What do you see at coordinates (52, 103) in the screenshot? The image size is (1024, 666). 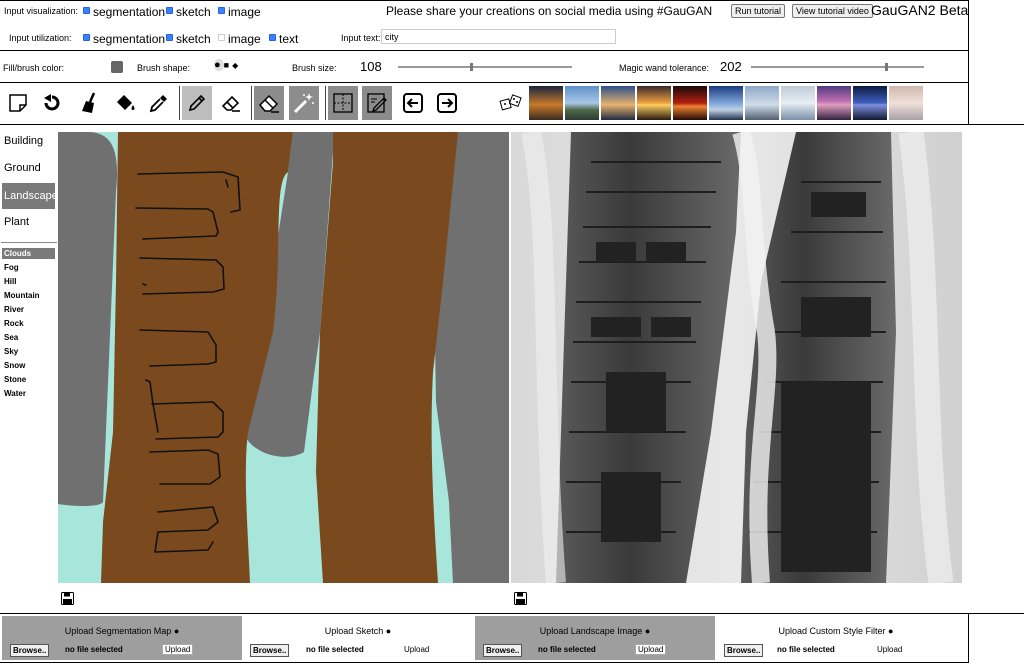 I see `undo-icon` at bounding box center [52, 103].